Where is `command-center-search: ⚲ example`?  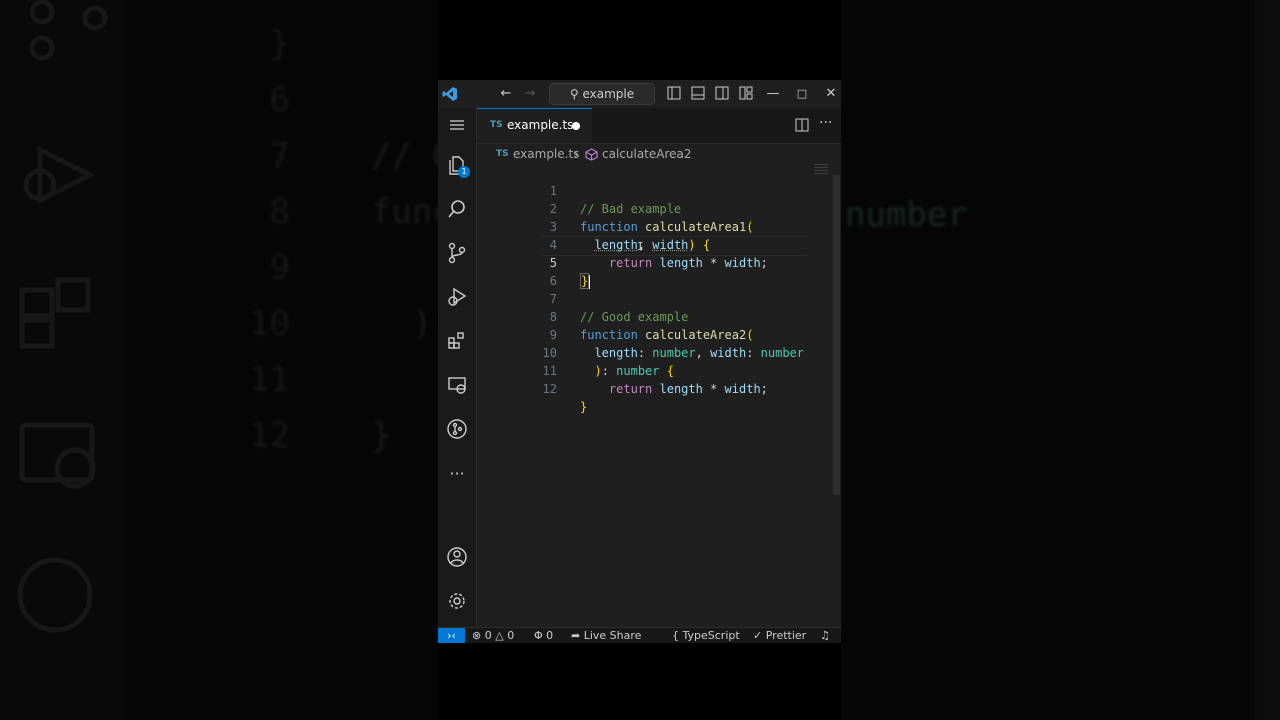 command-center-search: ⚲ example is located at coordinates (602, 94).